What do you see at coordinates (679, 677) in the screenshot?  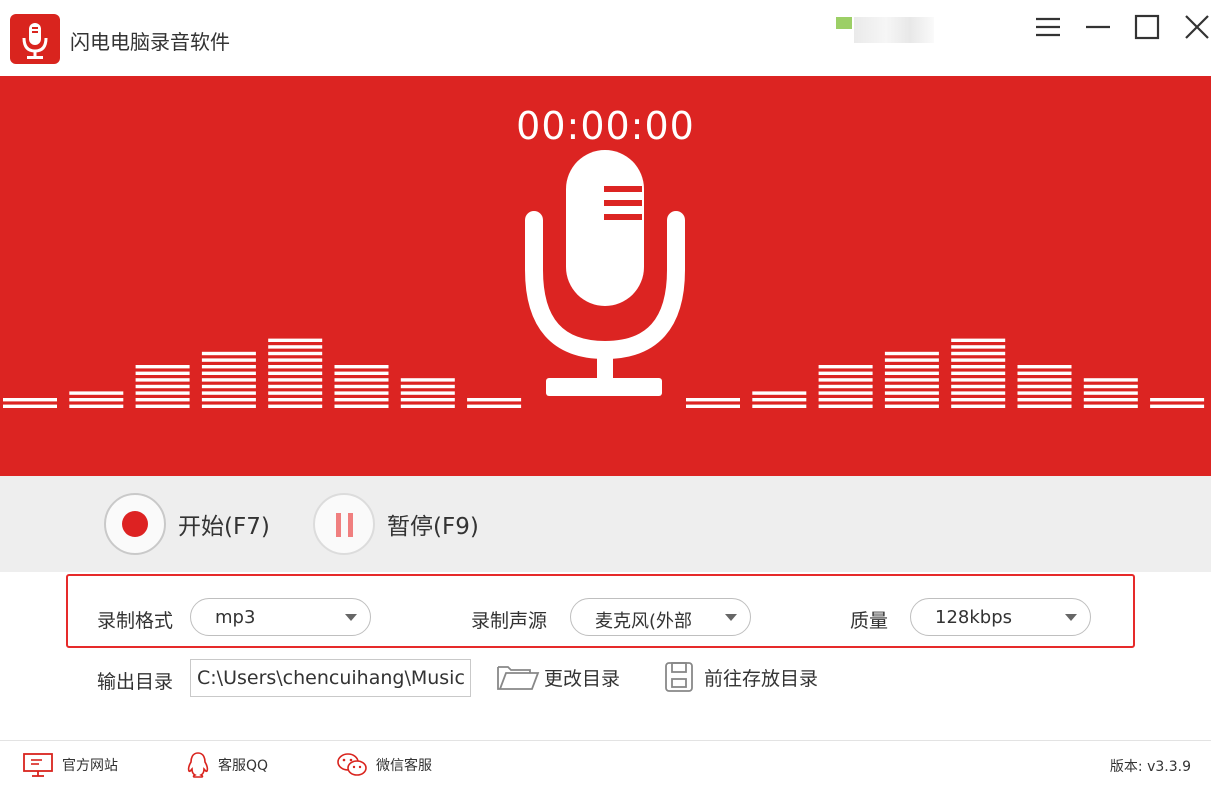 I see `save-folder-icon` at bounding box center [679, 677].